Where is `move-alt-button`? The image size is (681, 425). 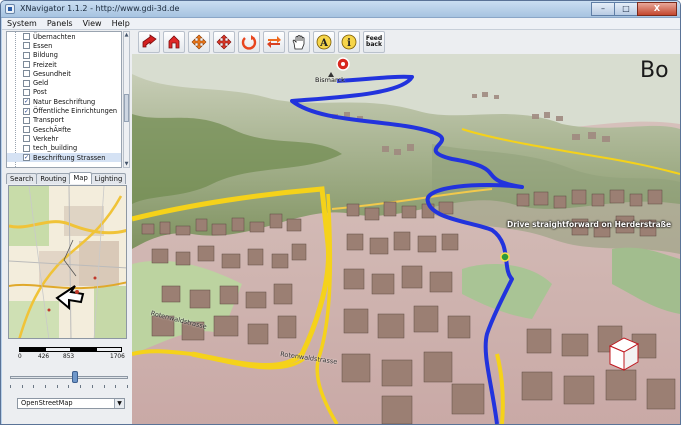
move-alt-button is located at coordinates (224, 42).